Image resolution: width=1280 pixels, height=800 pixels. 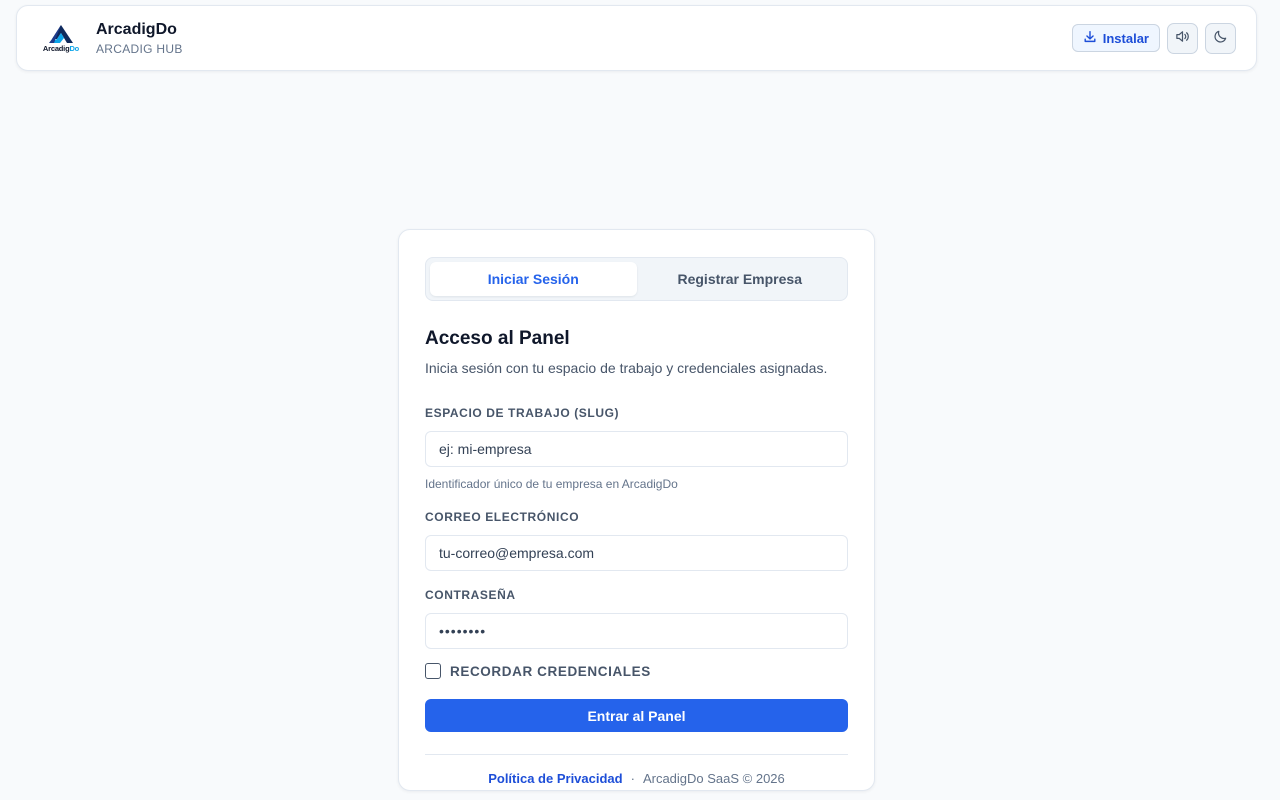 I want to click on moon-icon, so click(x=1220, y=38).